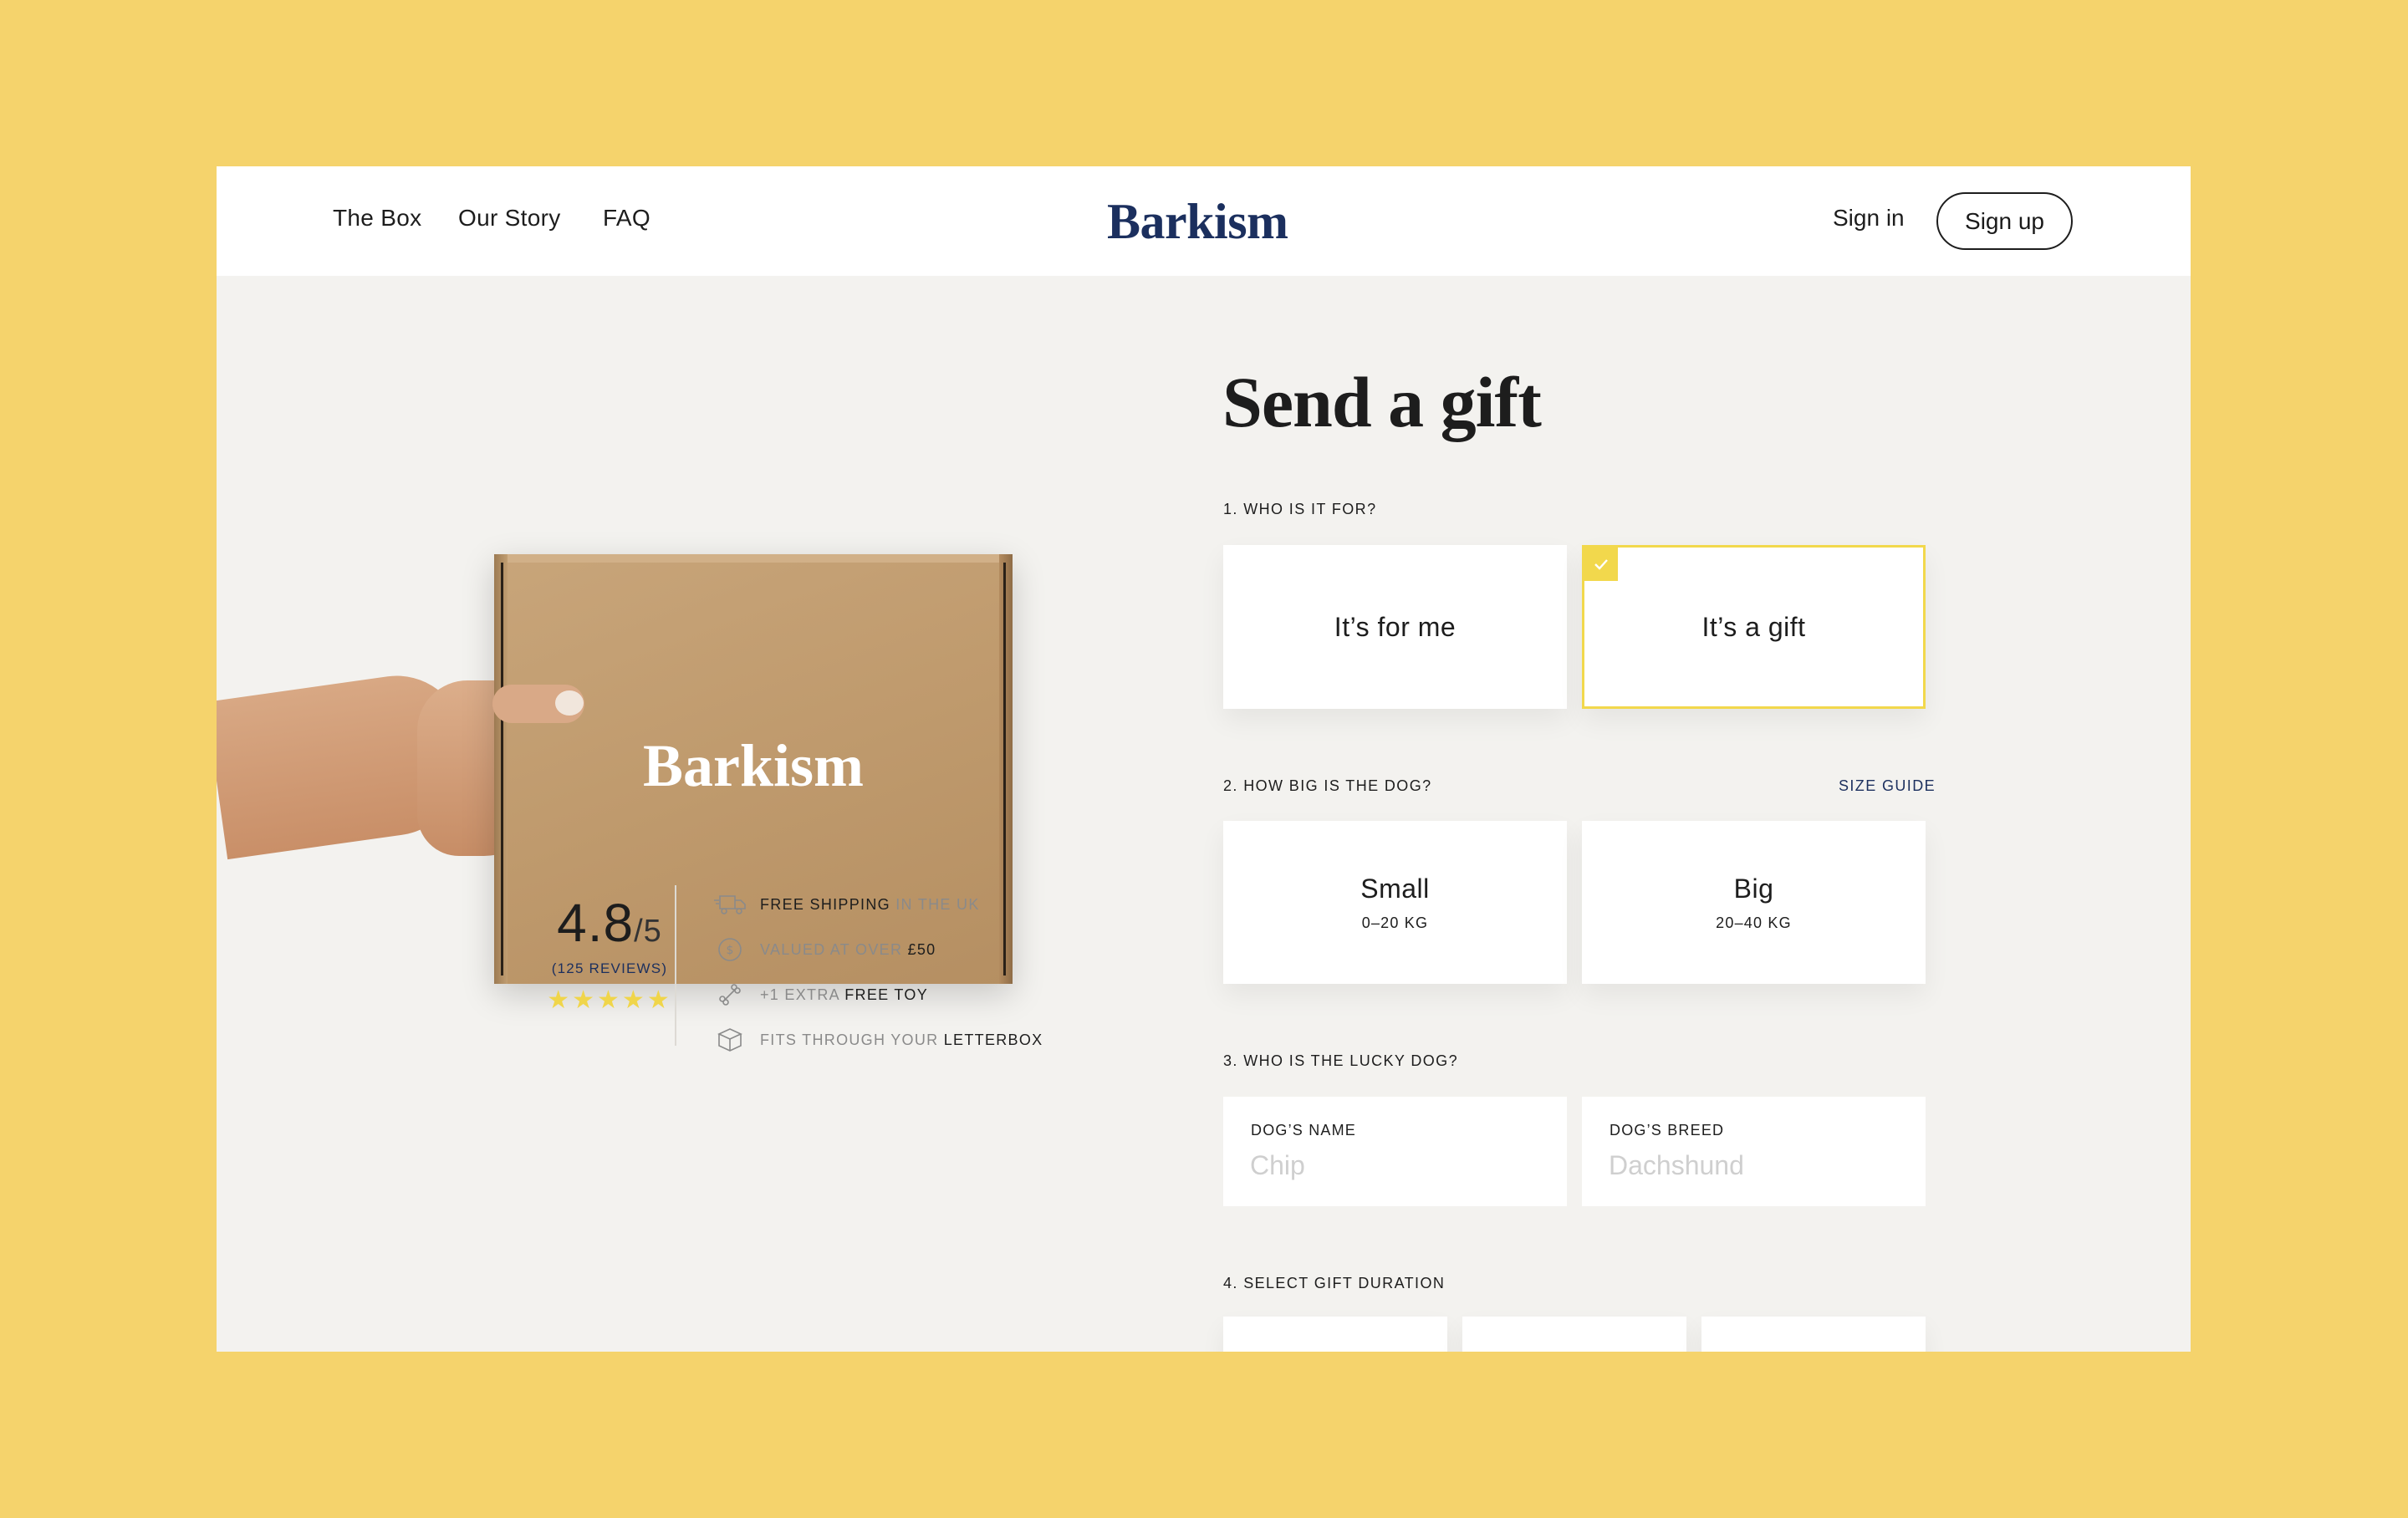  I want to click on perk-item: FREE SHIPPING IN THE UK, so click(878, 904).